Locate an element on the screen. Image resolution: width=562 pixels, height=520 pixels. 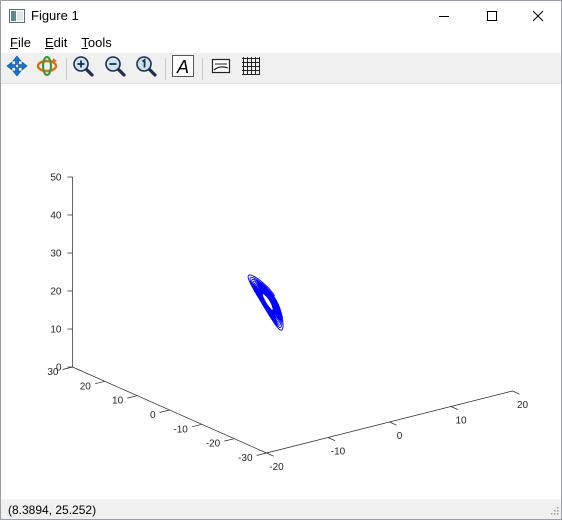
status-bar: (8.3894, 25.252) is located at coordinates (281, 509).